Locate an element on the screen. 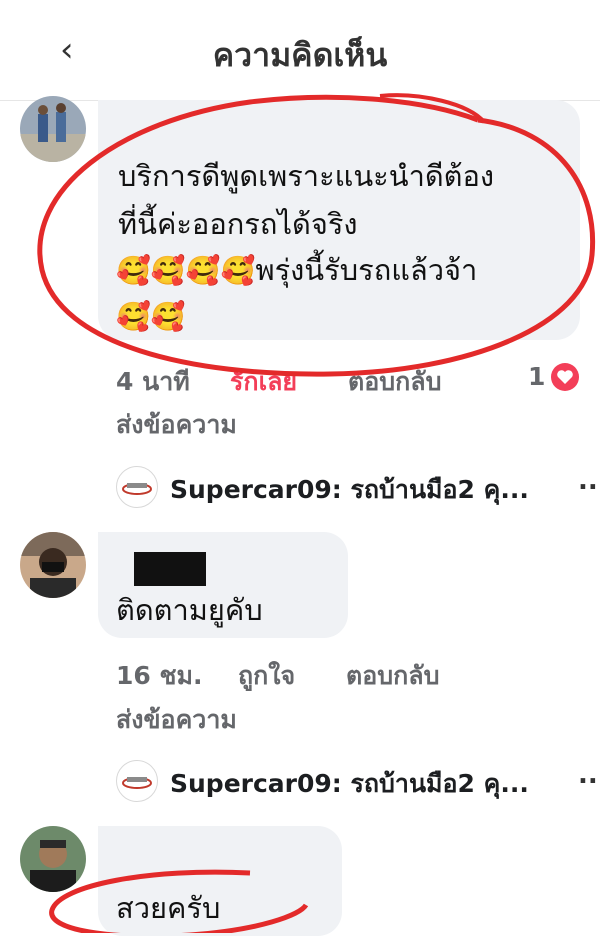  comment-actions: 4 นาที รักเลย ตอบกลับ 1 is located at coordinates (351, 379).